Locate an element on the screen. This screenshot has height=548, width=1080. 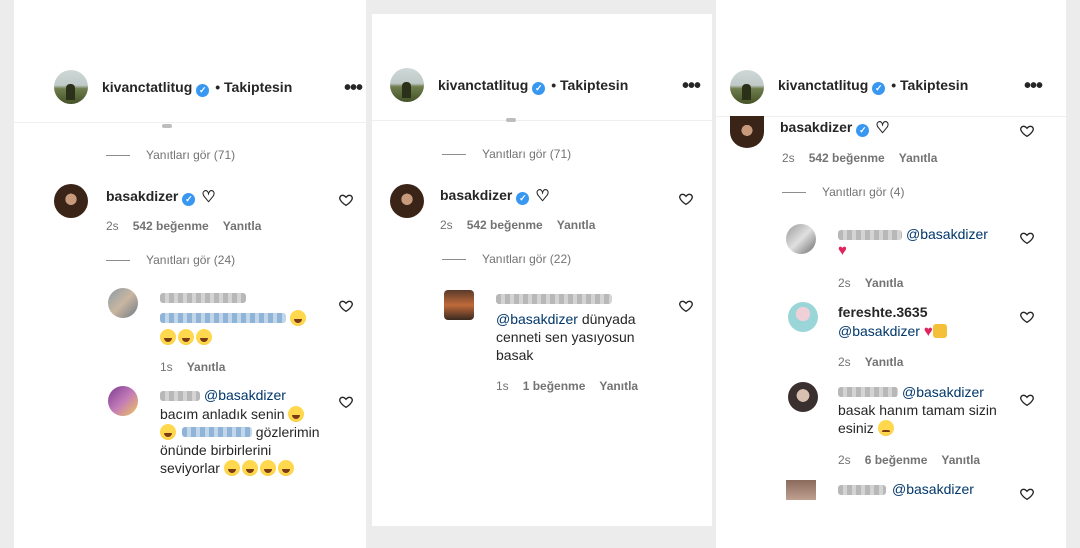
reply-meta: 1s 1 beğenme Yanıtla is located at coordinates (574, 386).